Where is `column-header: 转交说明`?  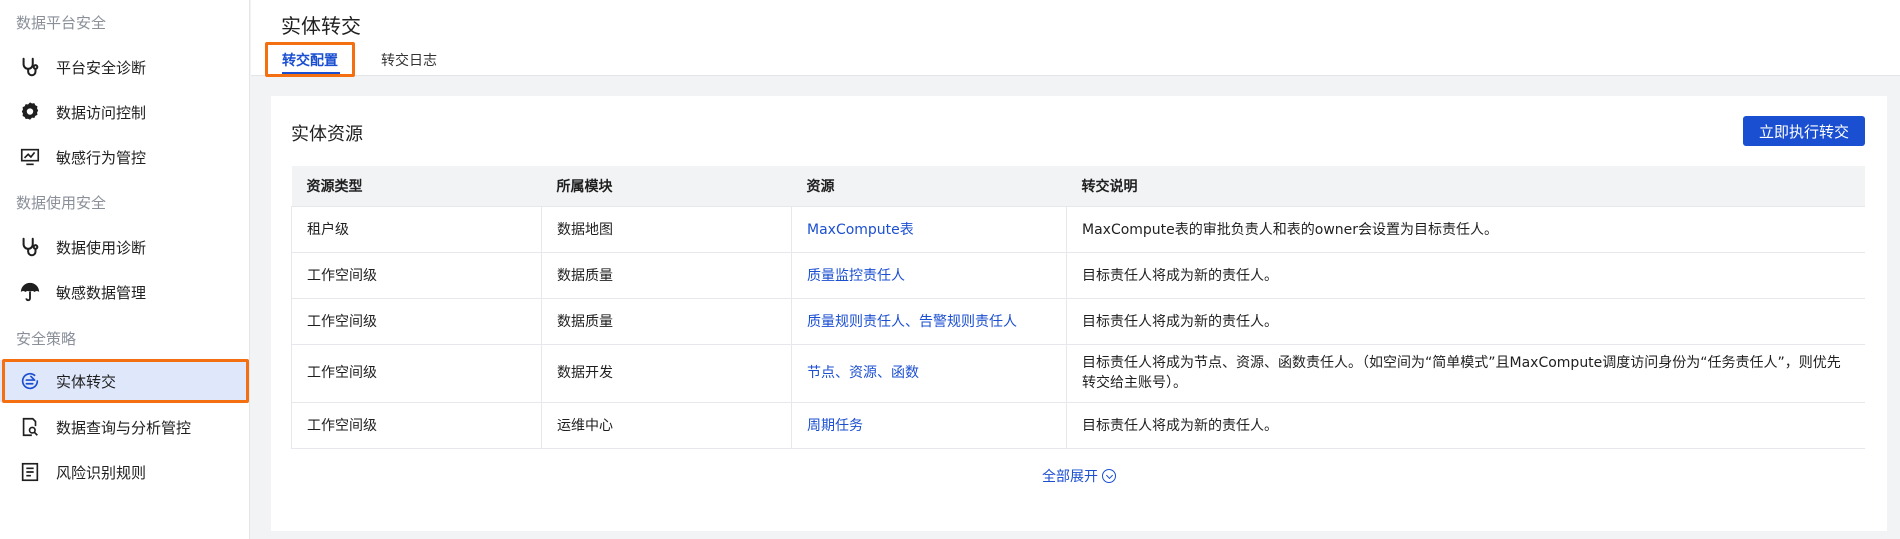
column-header: 转交说明 is located at coordinates (1465, 186).